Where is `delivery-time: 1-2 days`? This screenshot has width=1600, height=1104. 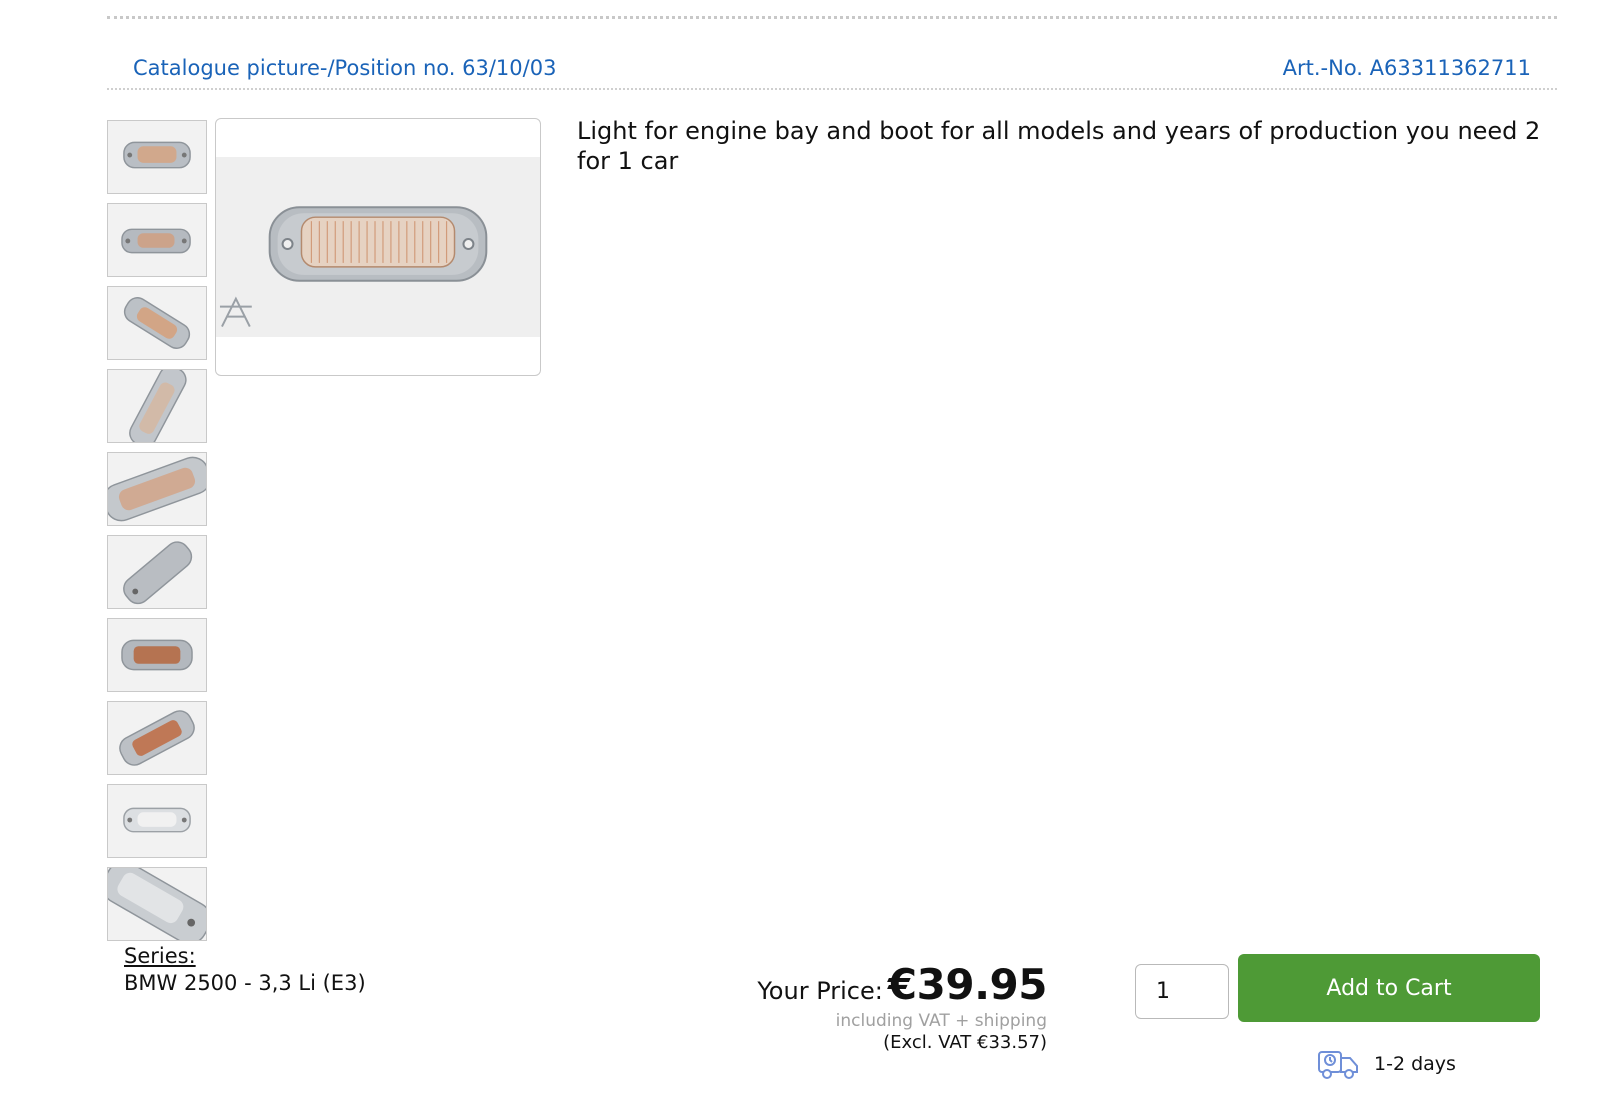
delivery-time: 1-2 days is located at coordinates (1415, 1064).